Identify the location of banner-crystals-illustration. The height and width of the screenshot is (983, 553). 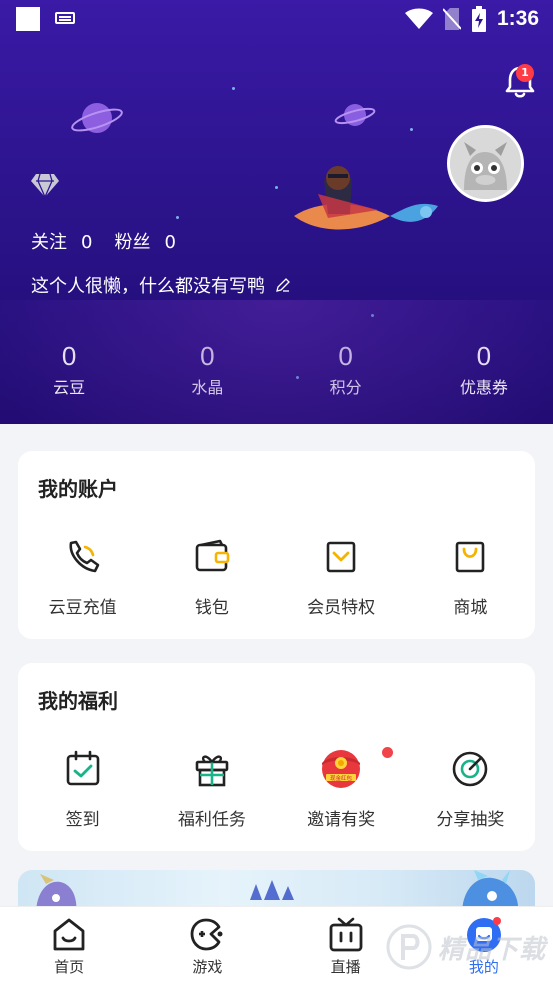
(272, 890).